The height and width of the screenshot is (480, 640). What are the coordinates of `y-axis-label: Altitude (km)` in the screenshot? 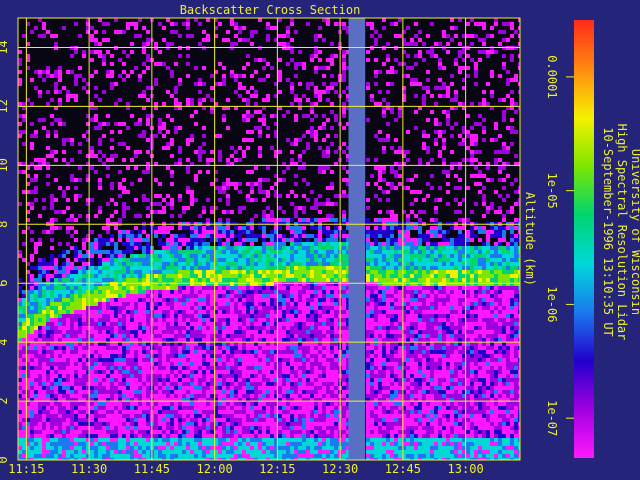 It's located at (530, 239).